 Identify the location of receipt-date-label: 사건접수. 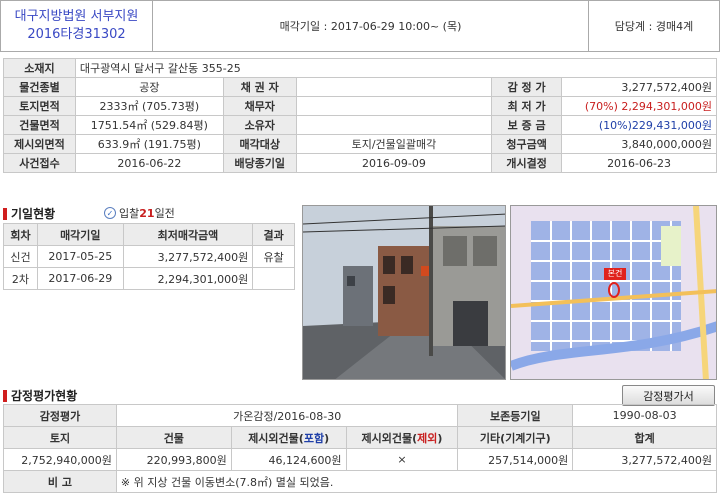
(39, 163).